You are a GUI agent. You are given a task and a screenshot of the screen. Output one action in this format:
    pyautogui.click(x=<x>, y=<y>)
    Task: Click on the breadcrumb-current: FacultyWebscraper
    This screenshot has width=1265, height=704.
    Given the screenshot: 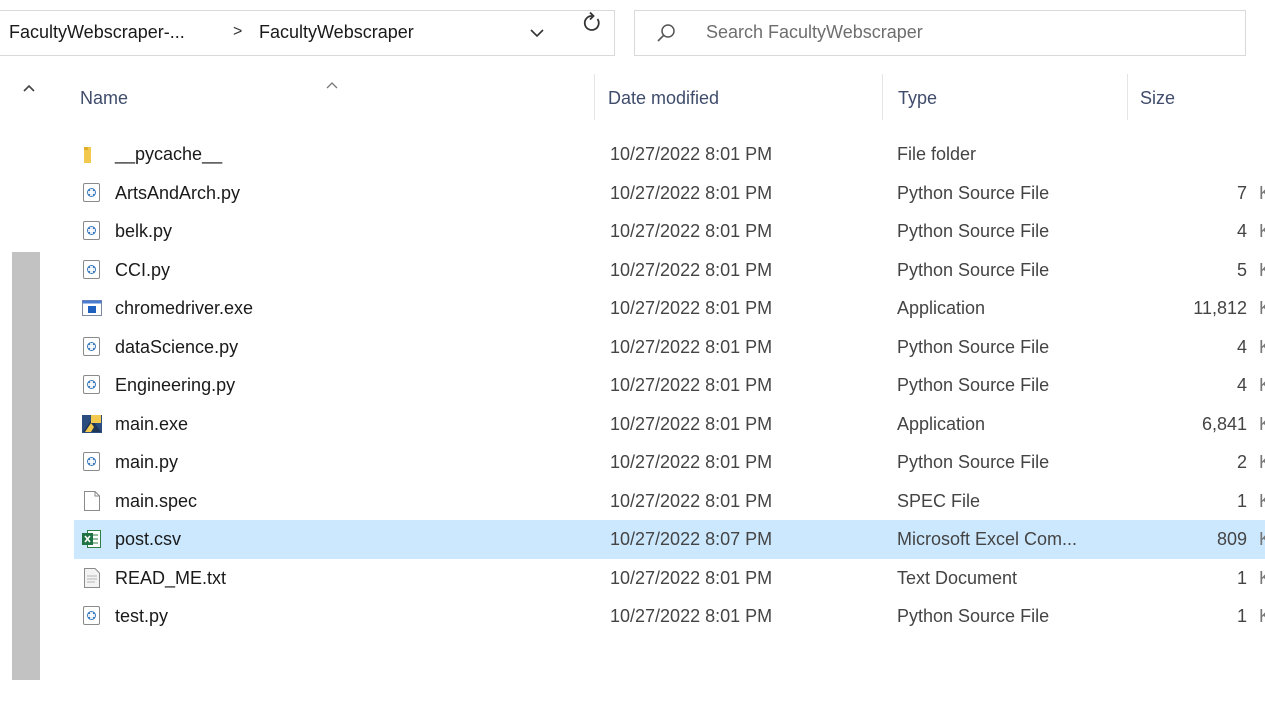 What is the action you would take?
    pyautogui.click(x=336, y=32)
    